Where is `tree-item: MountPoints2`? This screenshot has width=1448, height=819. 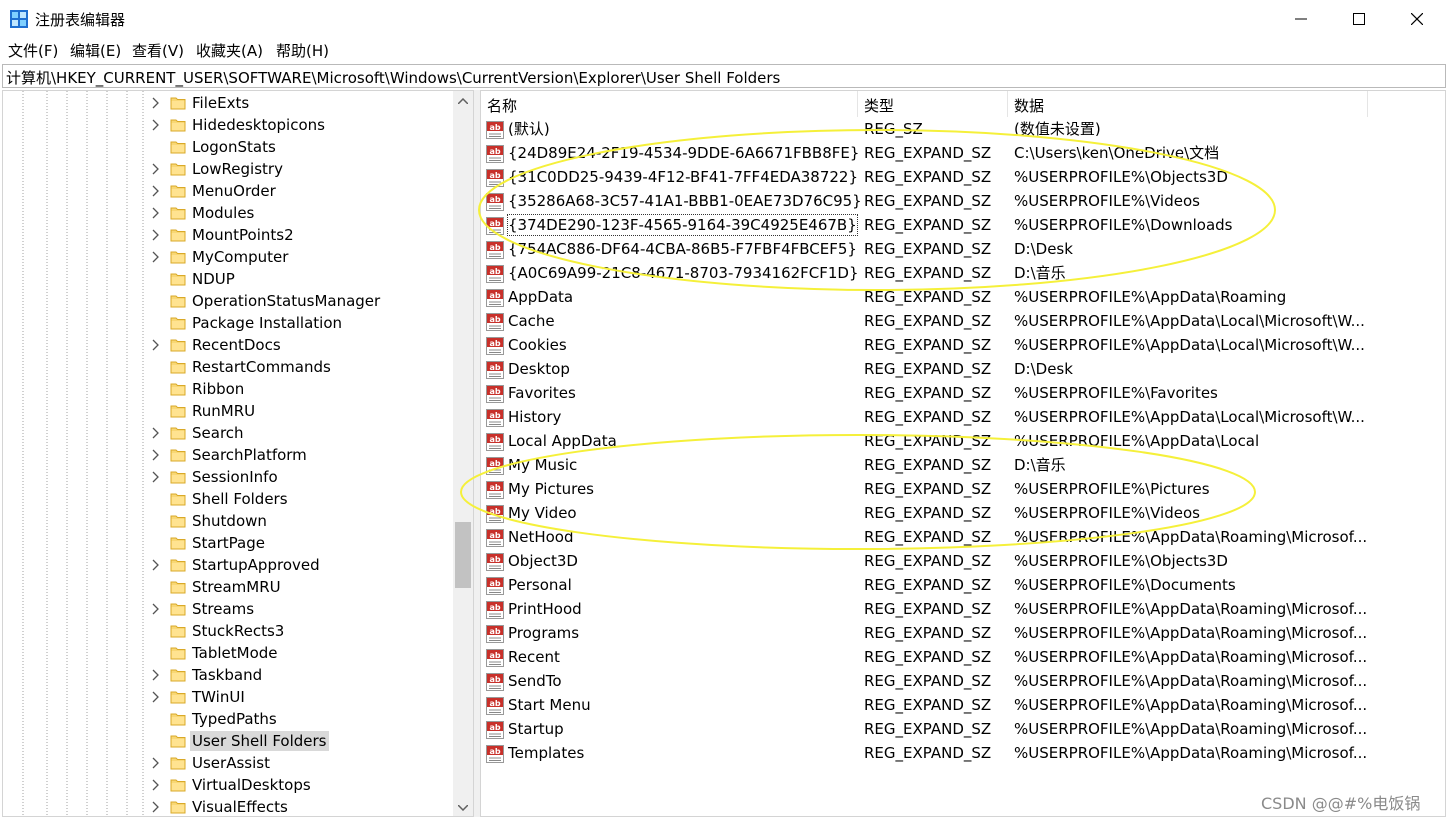
tree-item: MountPoints2 is located at coordinates (228, 235).